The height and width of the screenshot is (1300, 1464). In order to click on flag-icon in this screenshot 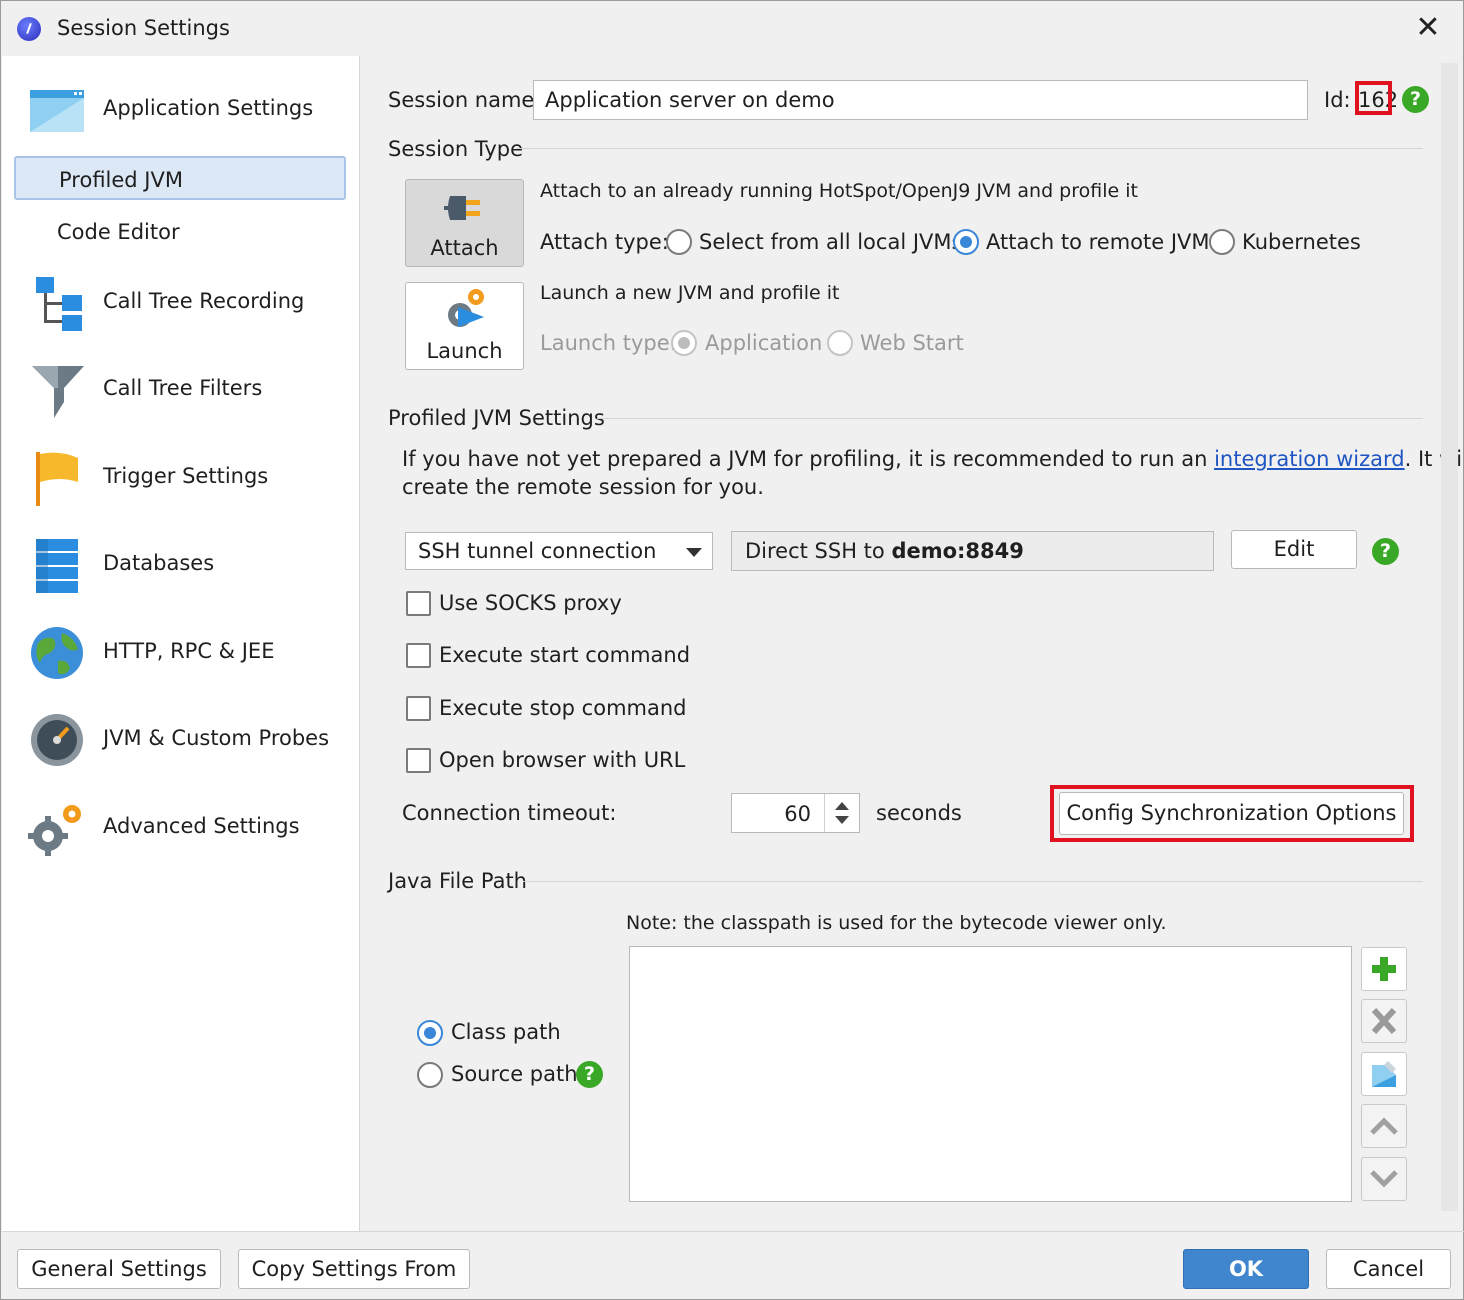, I will do `click(57, 479)`.